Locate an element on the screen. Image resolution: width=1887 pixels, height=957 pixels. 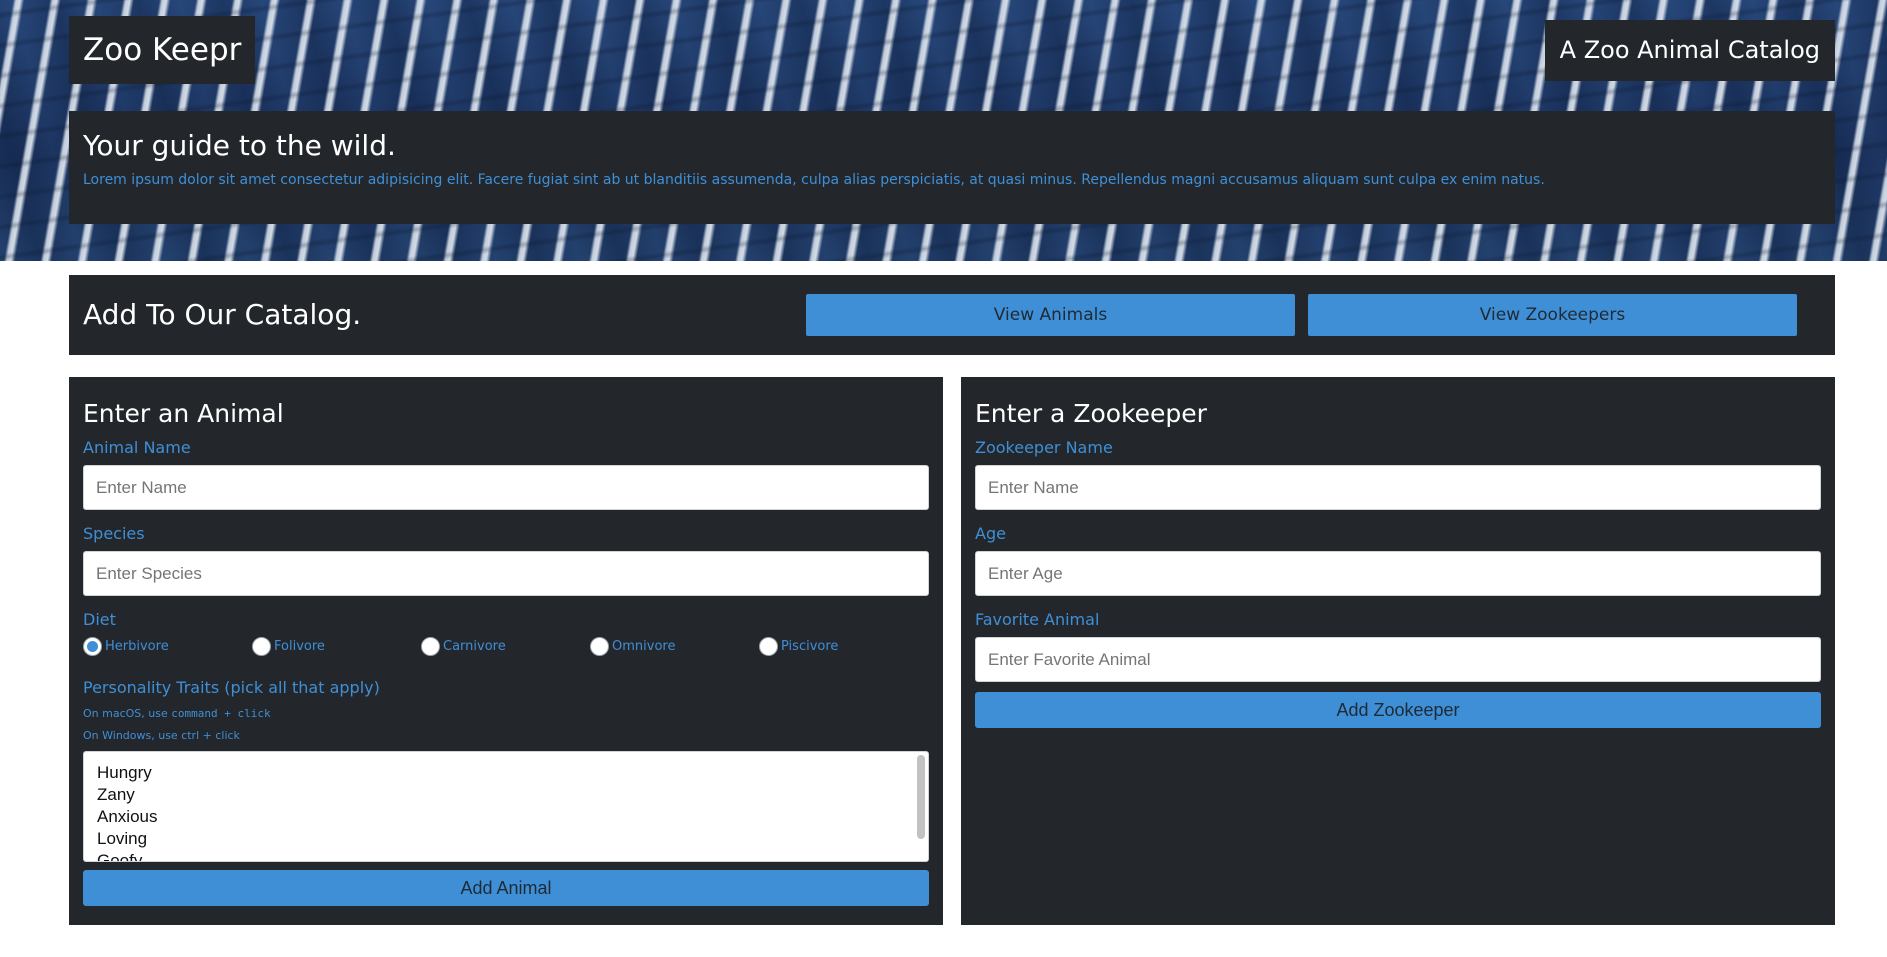
diet-option-label: Omnivore is located at coordinates (644, 646).